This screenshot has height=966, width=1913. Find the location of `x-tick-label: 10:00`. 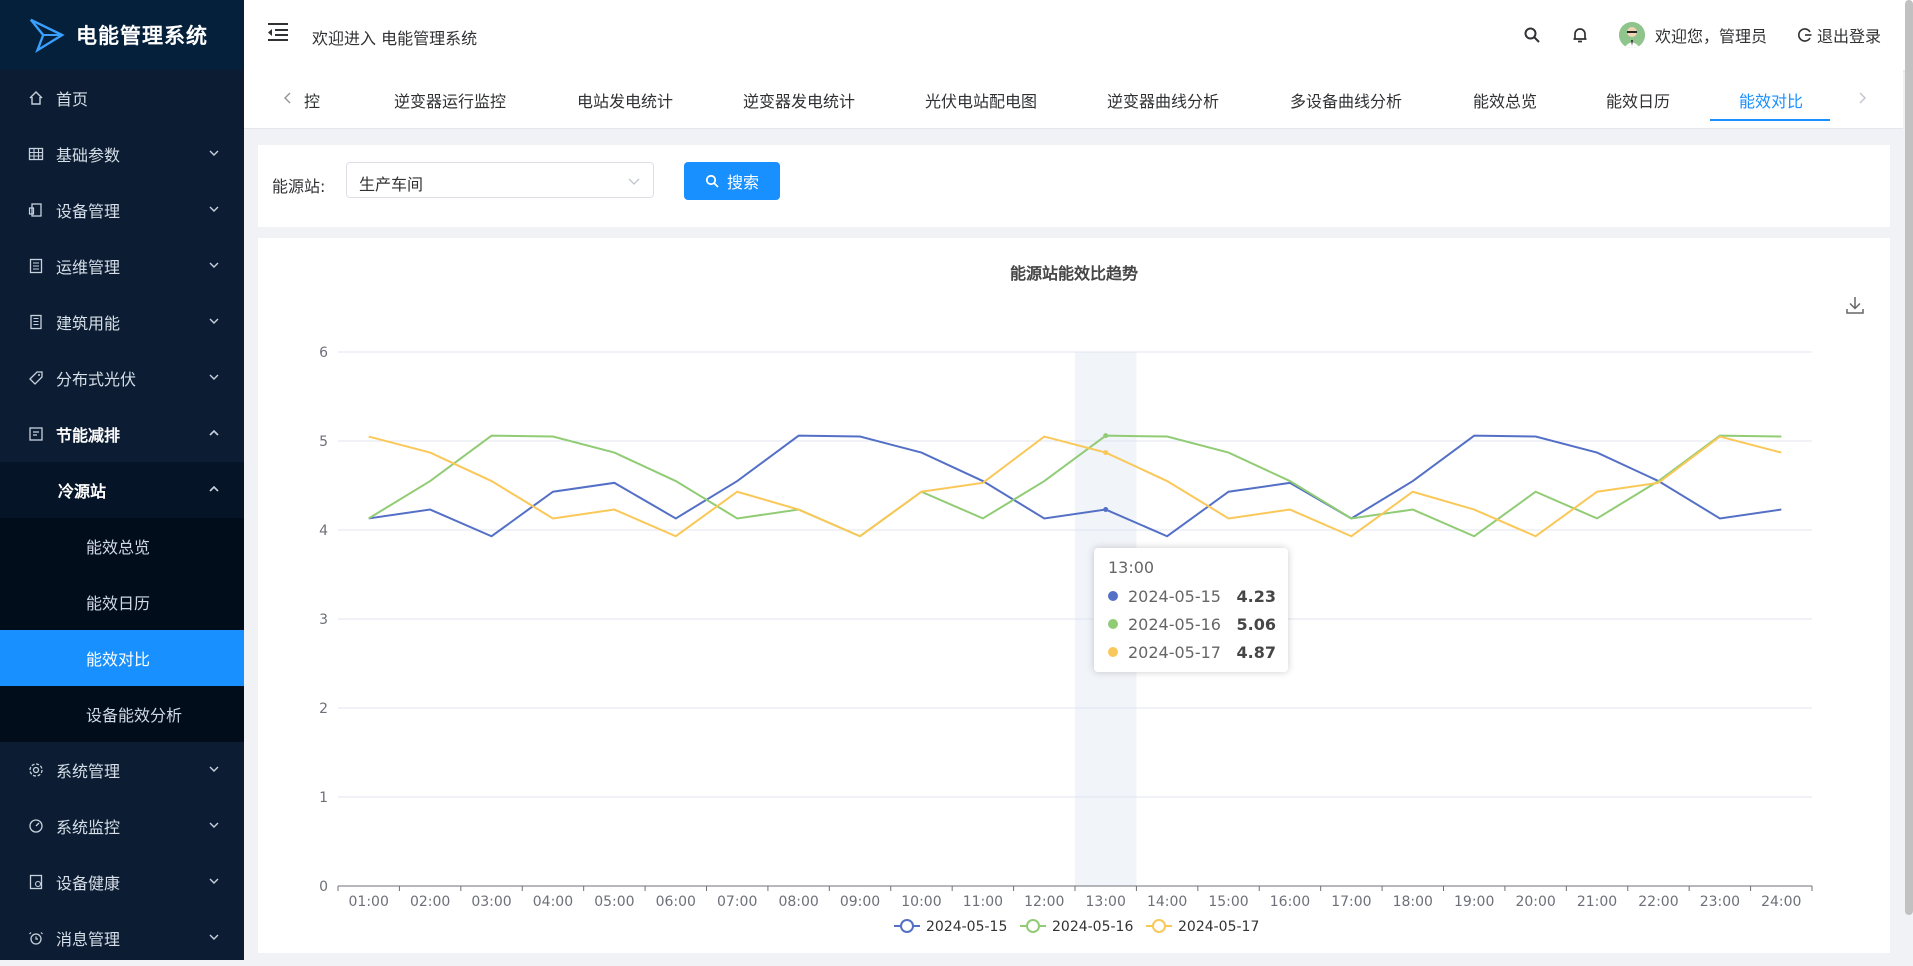

x-tick-label: 10:00 is located at coordinates (921, 902).